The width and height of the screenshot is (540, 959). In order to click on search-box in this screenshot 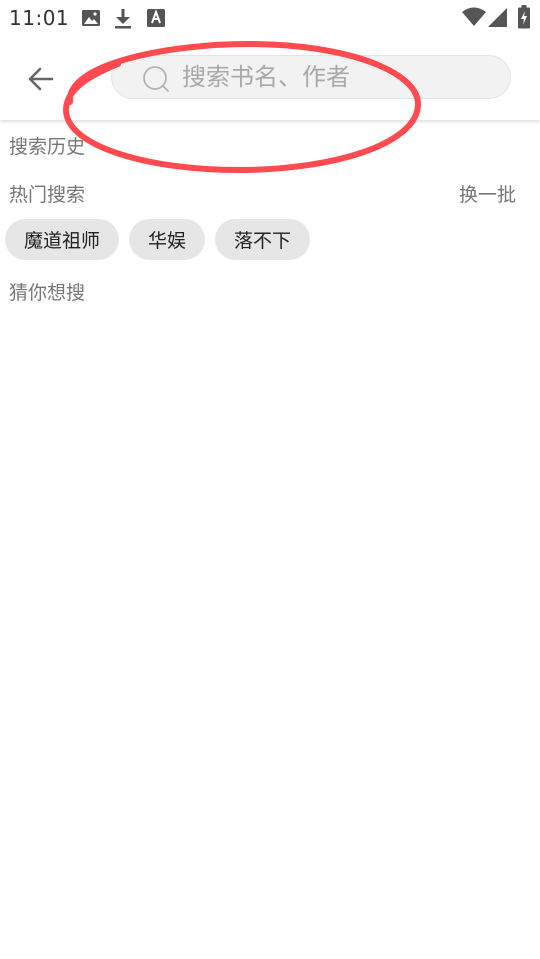, I will do `click(311, 77)`.